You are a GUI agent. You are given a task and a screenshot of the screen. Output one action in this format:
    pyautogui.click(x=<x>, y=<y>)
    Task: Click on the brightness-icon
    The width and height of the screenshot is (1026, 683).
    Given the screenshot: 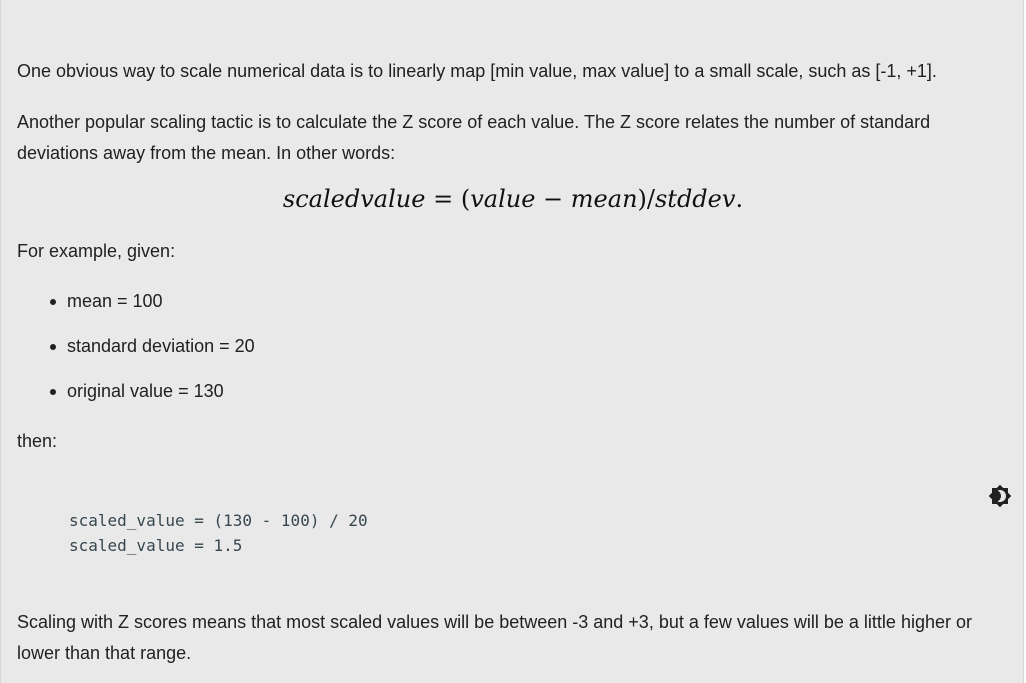 What is the action you would take?
    pyautogui.click(x=1000, y=496)
    